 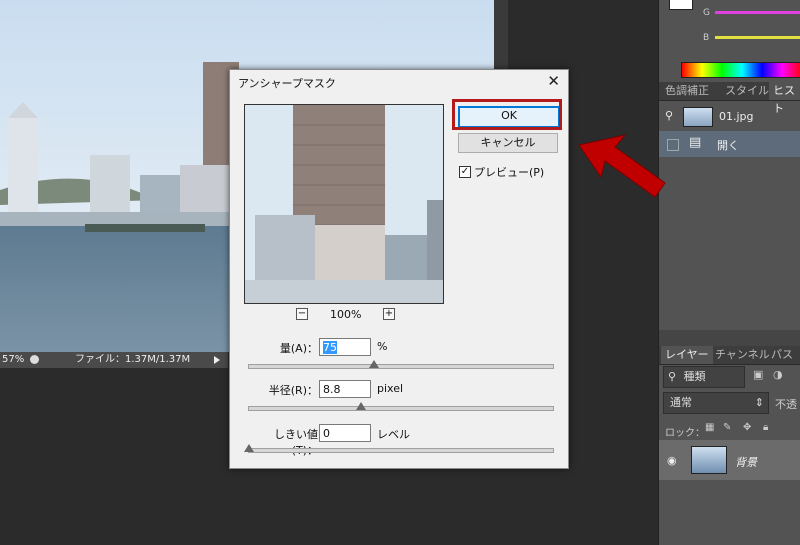 What do you see at coordinates (287, 83) in the screenshot?
I see `dialog-title: アンシャープマスク` at bounding box center [287, 83].